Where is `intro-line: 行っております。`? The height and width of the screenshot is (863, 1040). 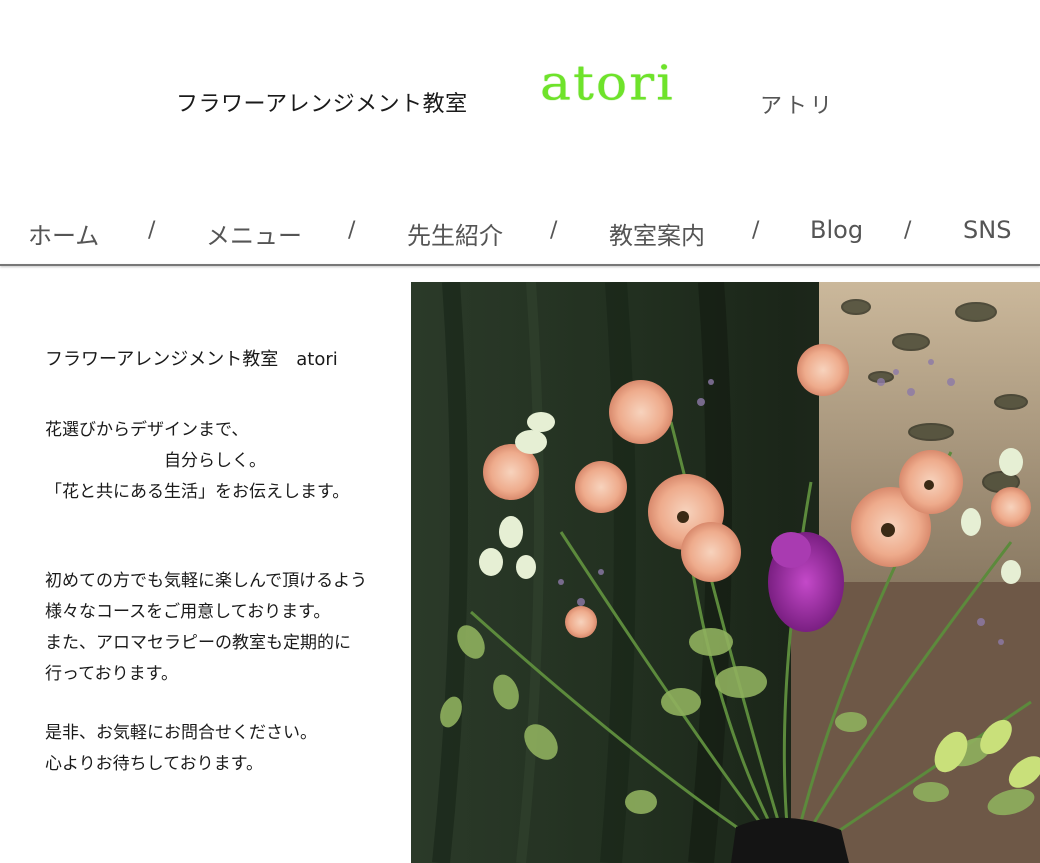
intro-line: 行っております。 is located at coordinates (111, 674).